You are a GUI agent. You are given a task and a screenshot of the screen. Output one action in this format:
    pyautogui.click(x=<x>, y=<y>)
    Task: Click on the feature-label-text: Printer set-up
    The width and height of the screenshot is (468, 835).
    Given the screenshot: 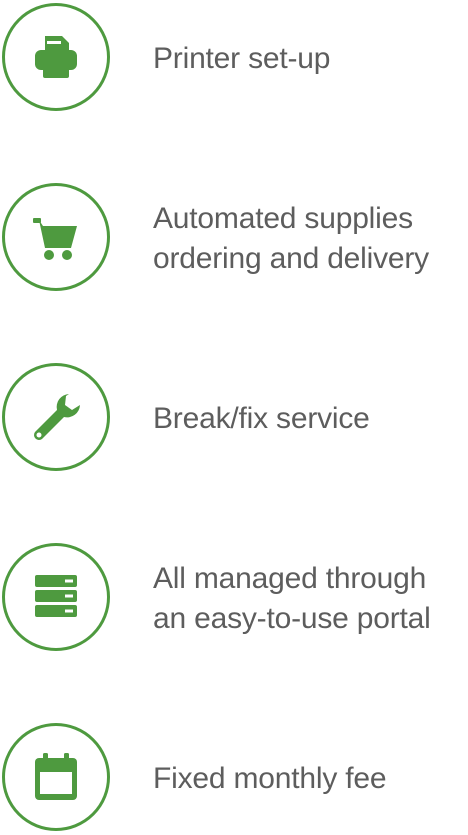 What is the action you would take?
    pyautogui.click(x=242, y=58)
    